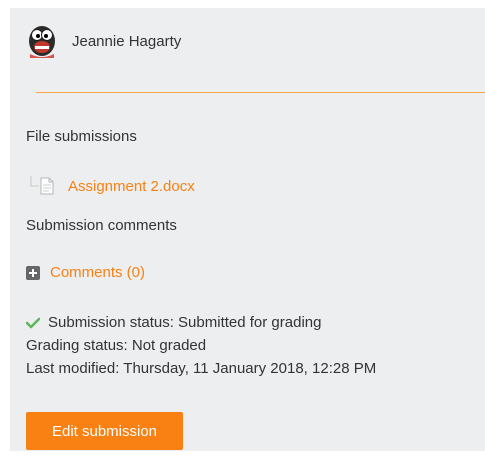  What do you see at coordinates (131, 186) in the screenshot?
I see `file-link-assignment: Assignment 2.docx` at bounding box center [131, 186].